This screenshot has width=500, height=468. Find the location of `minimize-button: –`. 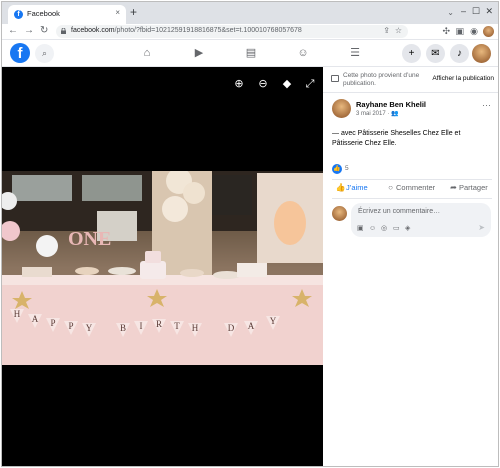

minimize-button: – is located at coordinates (463, 11).